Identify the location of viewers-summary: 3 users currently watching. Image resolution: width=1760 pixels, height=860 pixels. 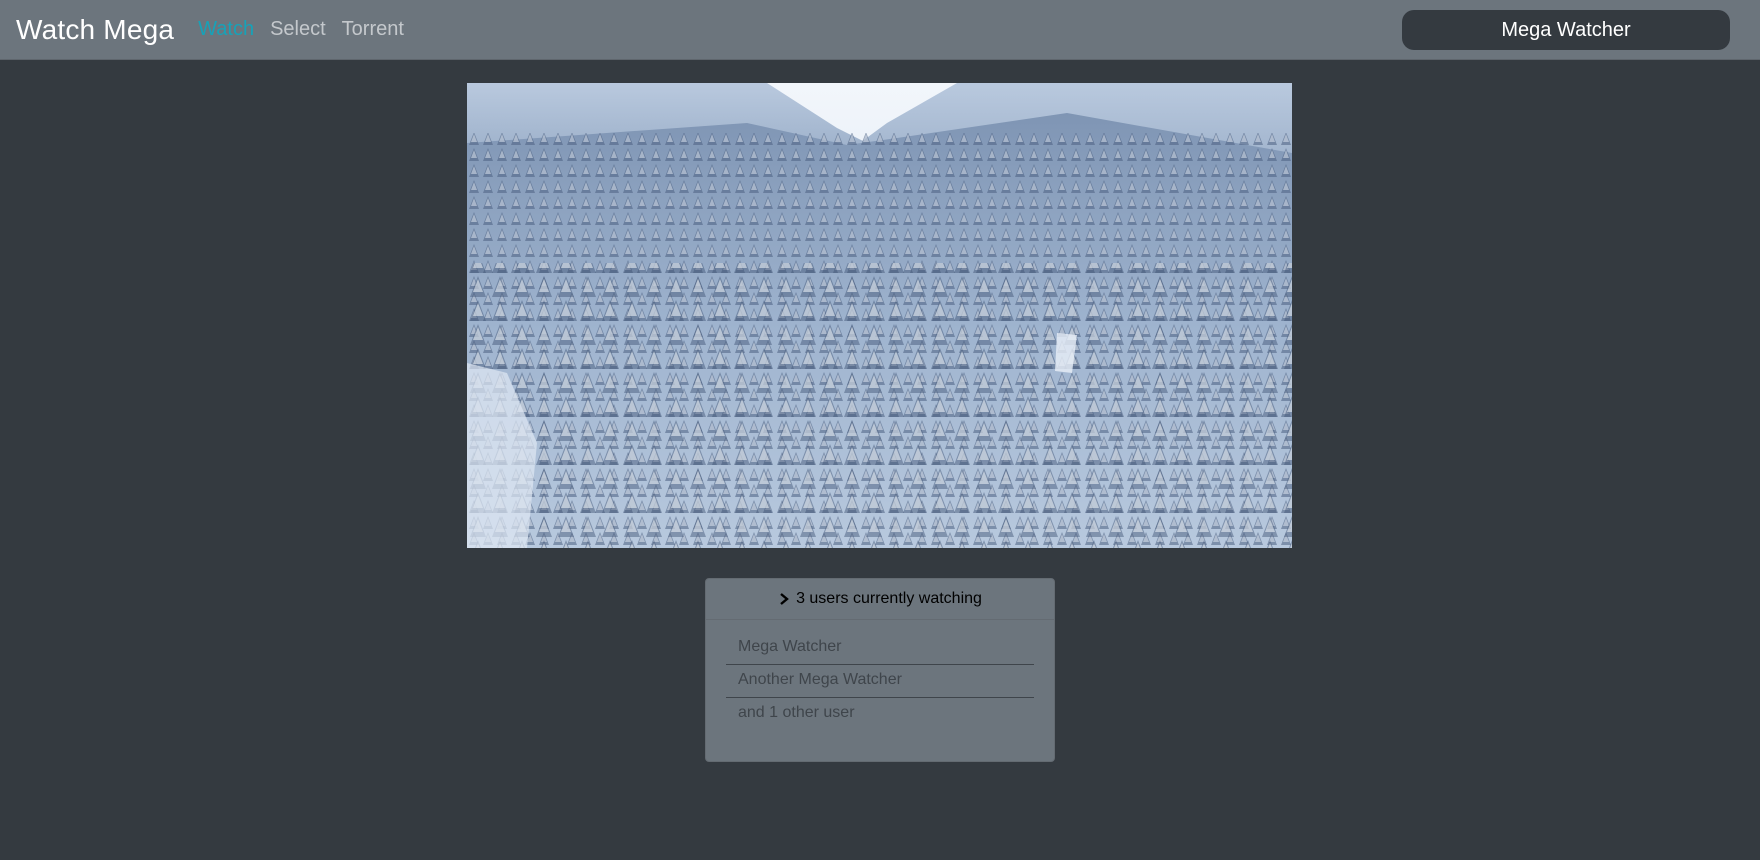
(889, 598).